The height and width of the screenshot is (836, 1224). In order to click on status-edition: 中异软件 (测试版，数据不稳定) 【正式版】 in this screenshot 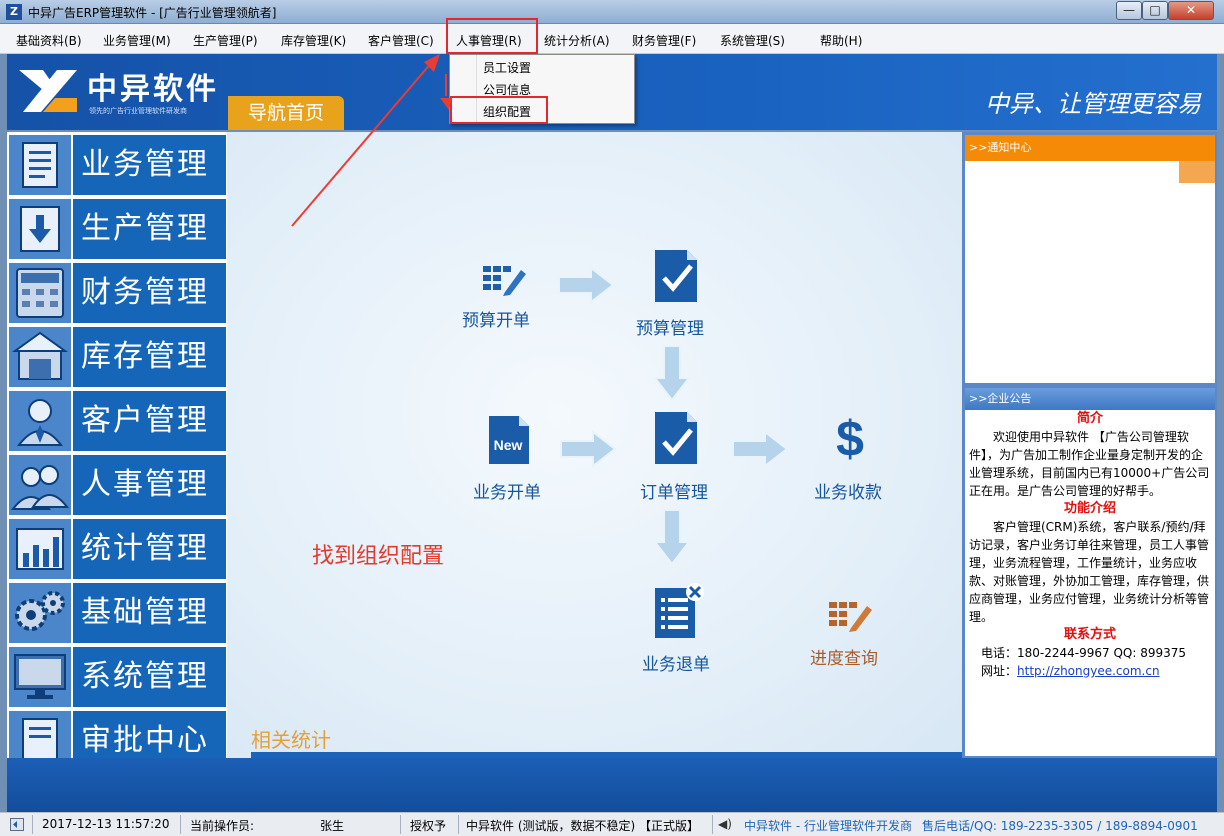, I will do `click(582, 826)`.